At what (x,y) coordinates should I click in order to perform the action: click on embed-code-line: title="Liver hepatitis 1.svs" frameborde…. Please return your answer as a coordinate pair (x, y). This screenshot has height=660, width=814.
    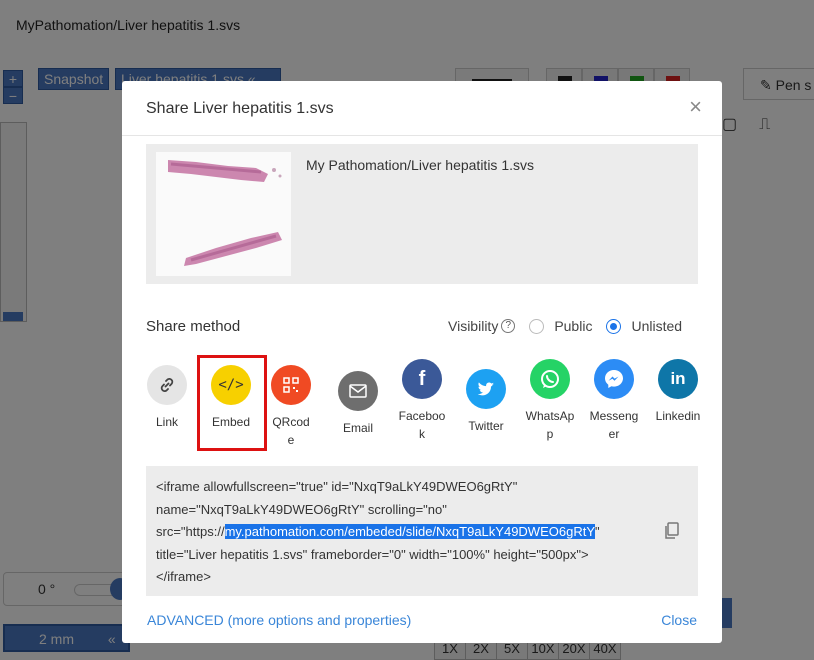
    Looking at the image, I should click on (372, 554).